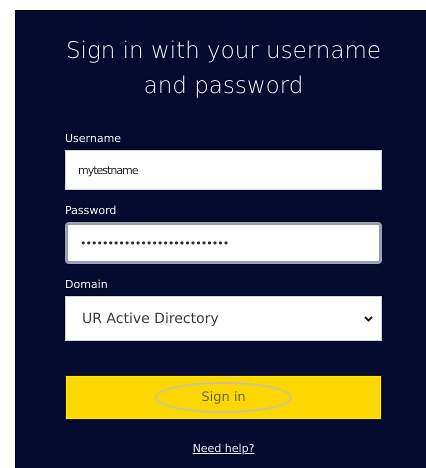 This screenshot has width=426, height=468. Describe the element at coordinates (223, 318) in the screenshot. I see `domain-select: UR Active Directory` at that location.